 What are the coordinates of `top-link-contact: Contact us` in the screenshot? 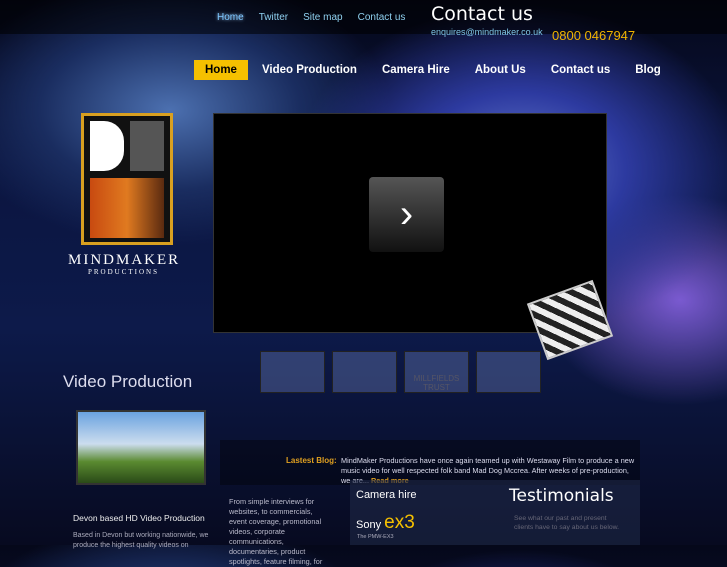 It's located at (382, 17).